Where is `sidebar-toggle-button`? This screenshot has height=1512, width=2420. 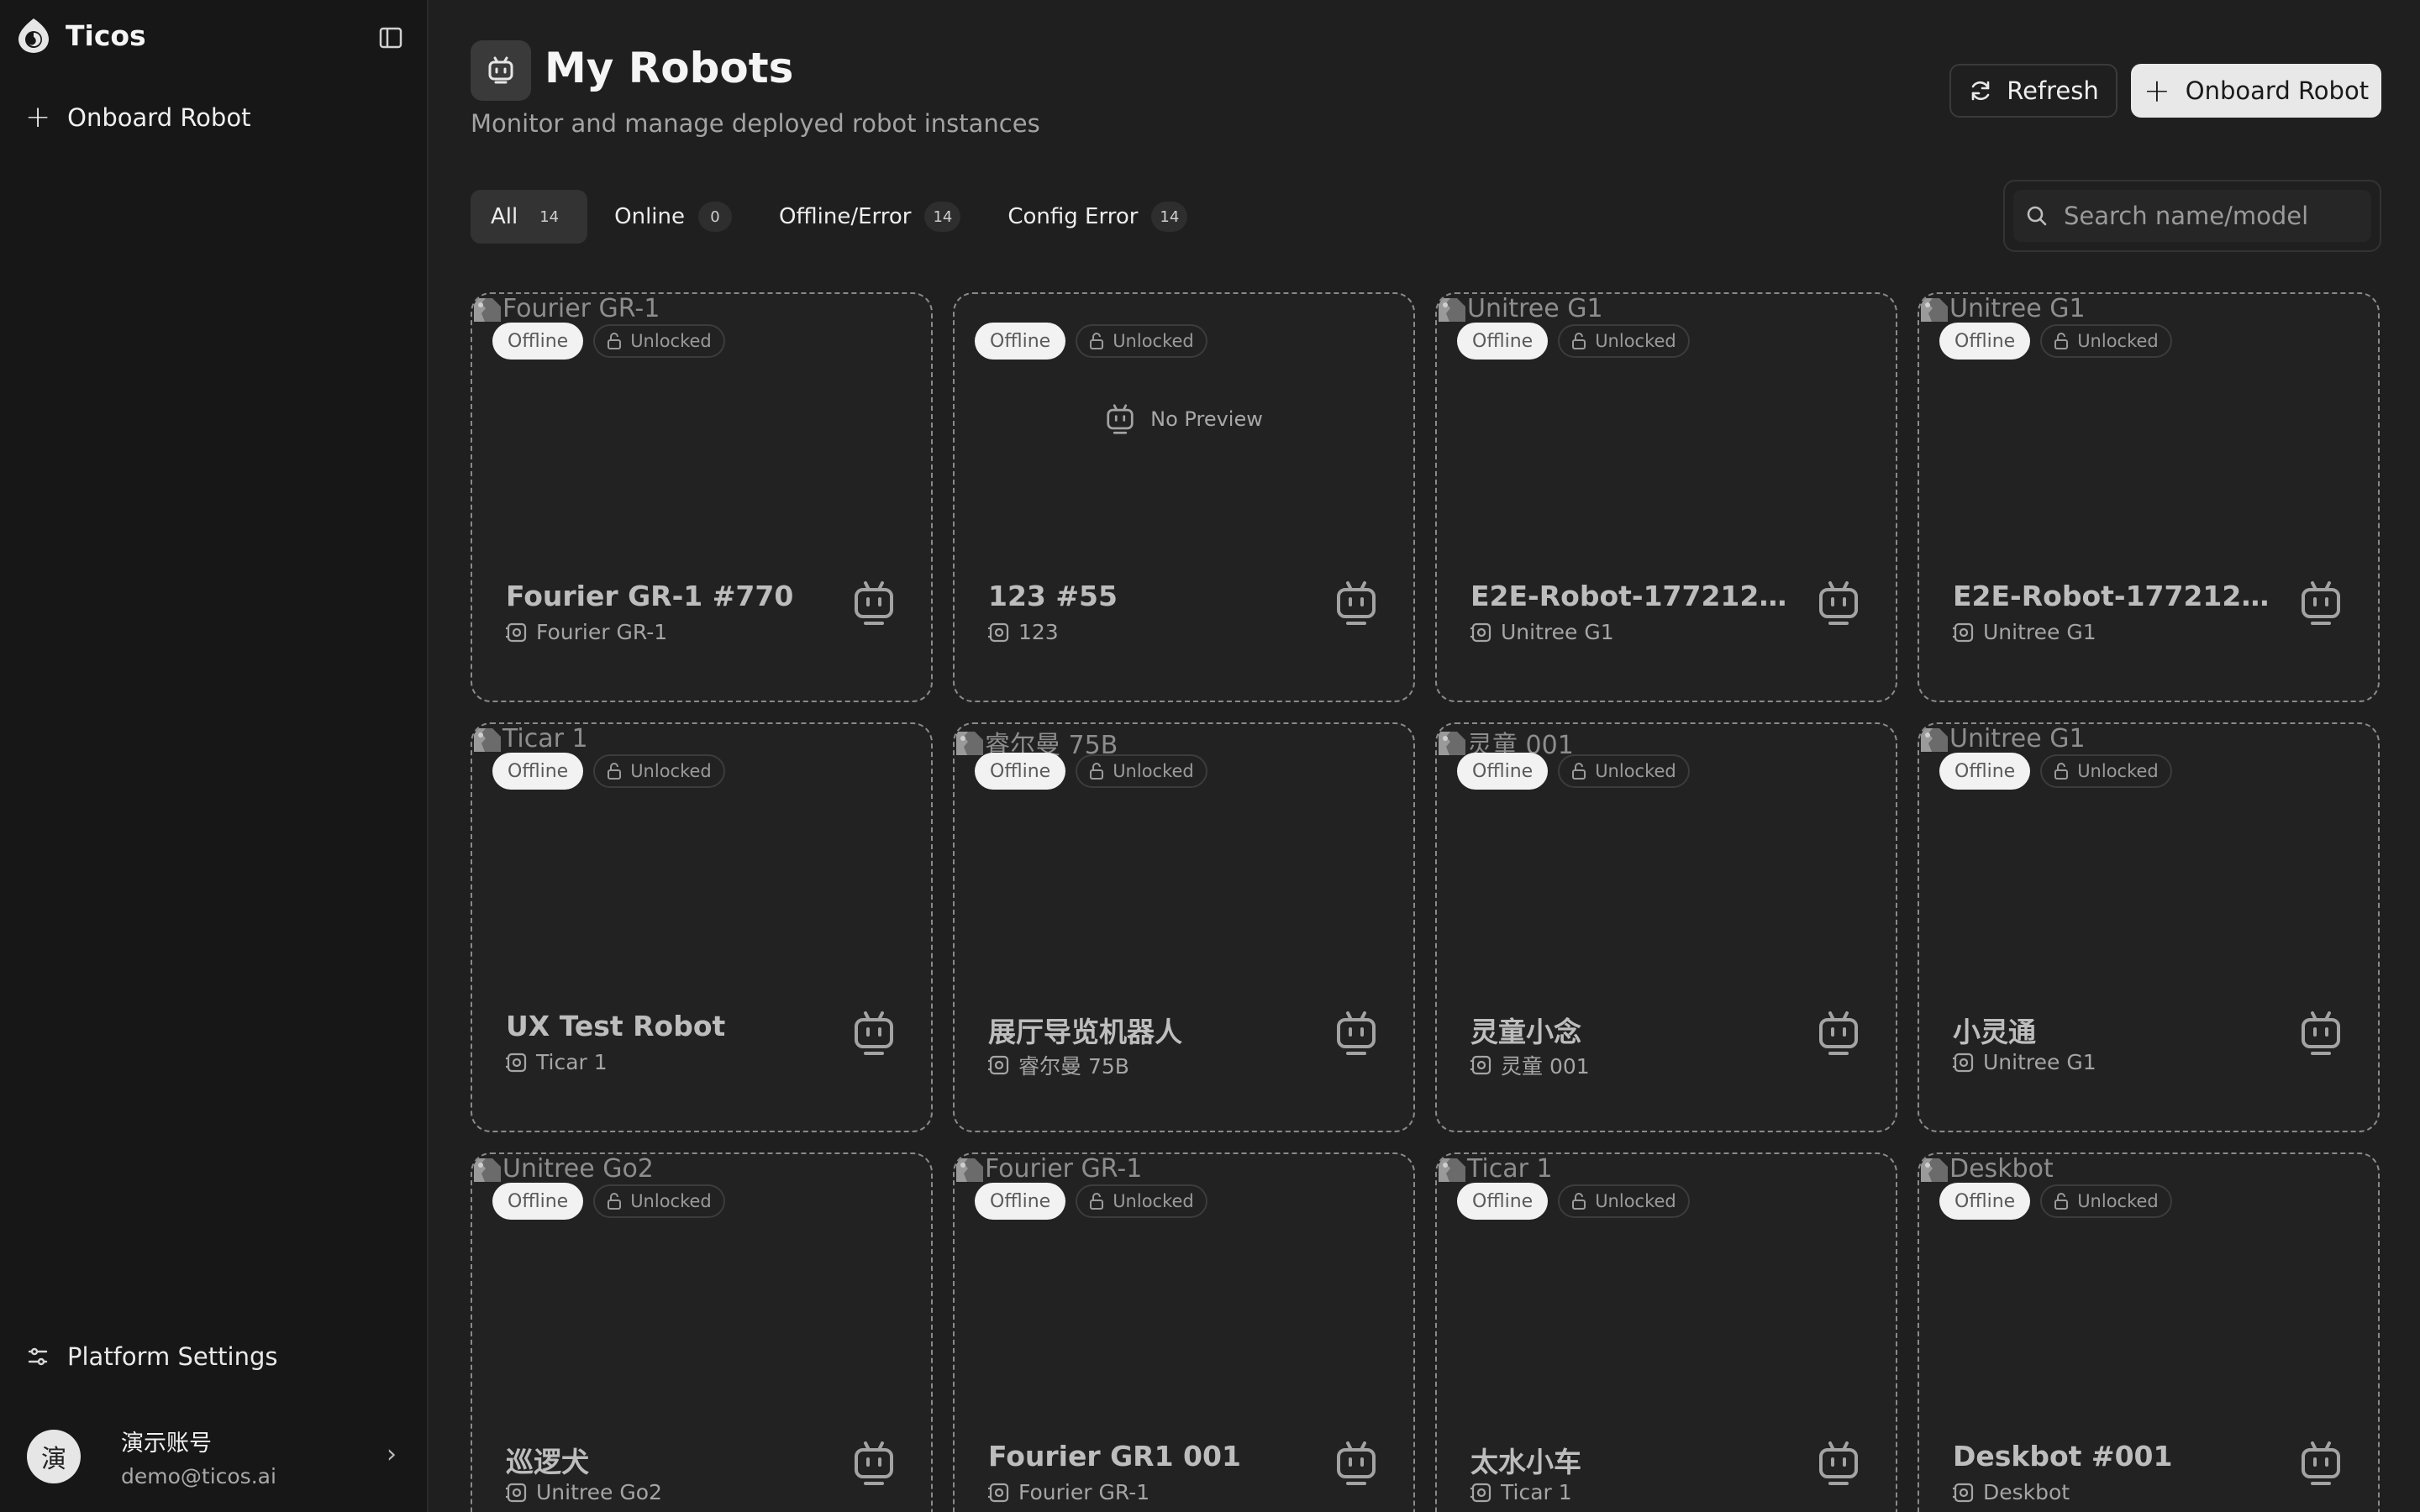 sidebar-toggle-button is located at coordinates (390, 37).